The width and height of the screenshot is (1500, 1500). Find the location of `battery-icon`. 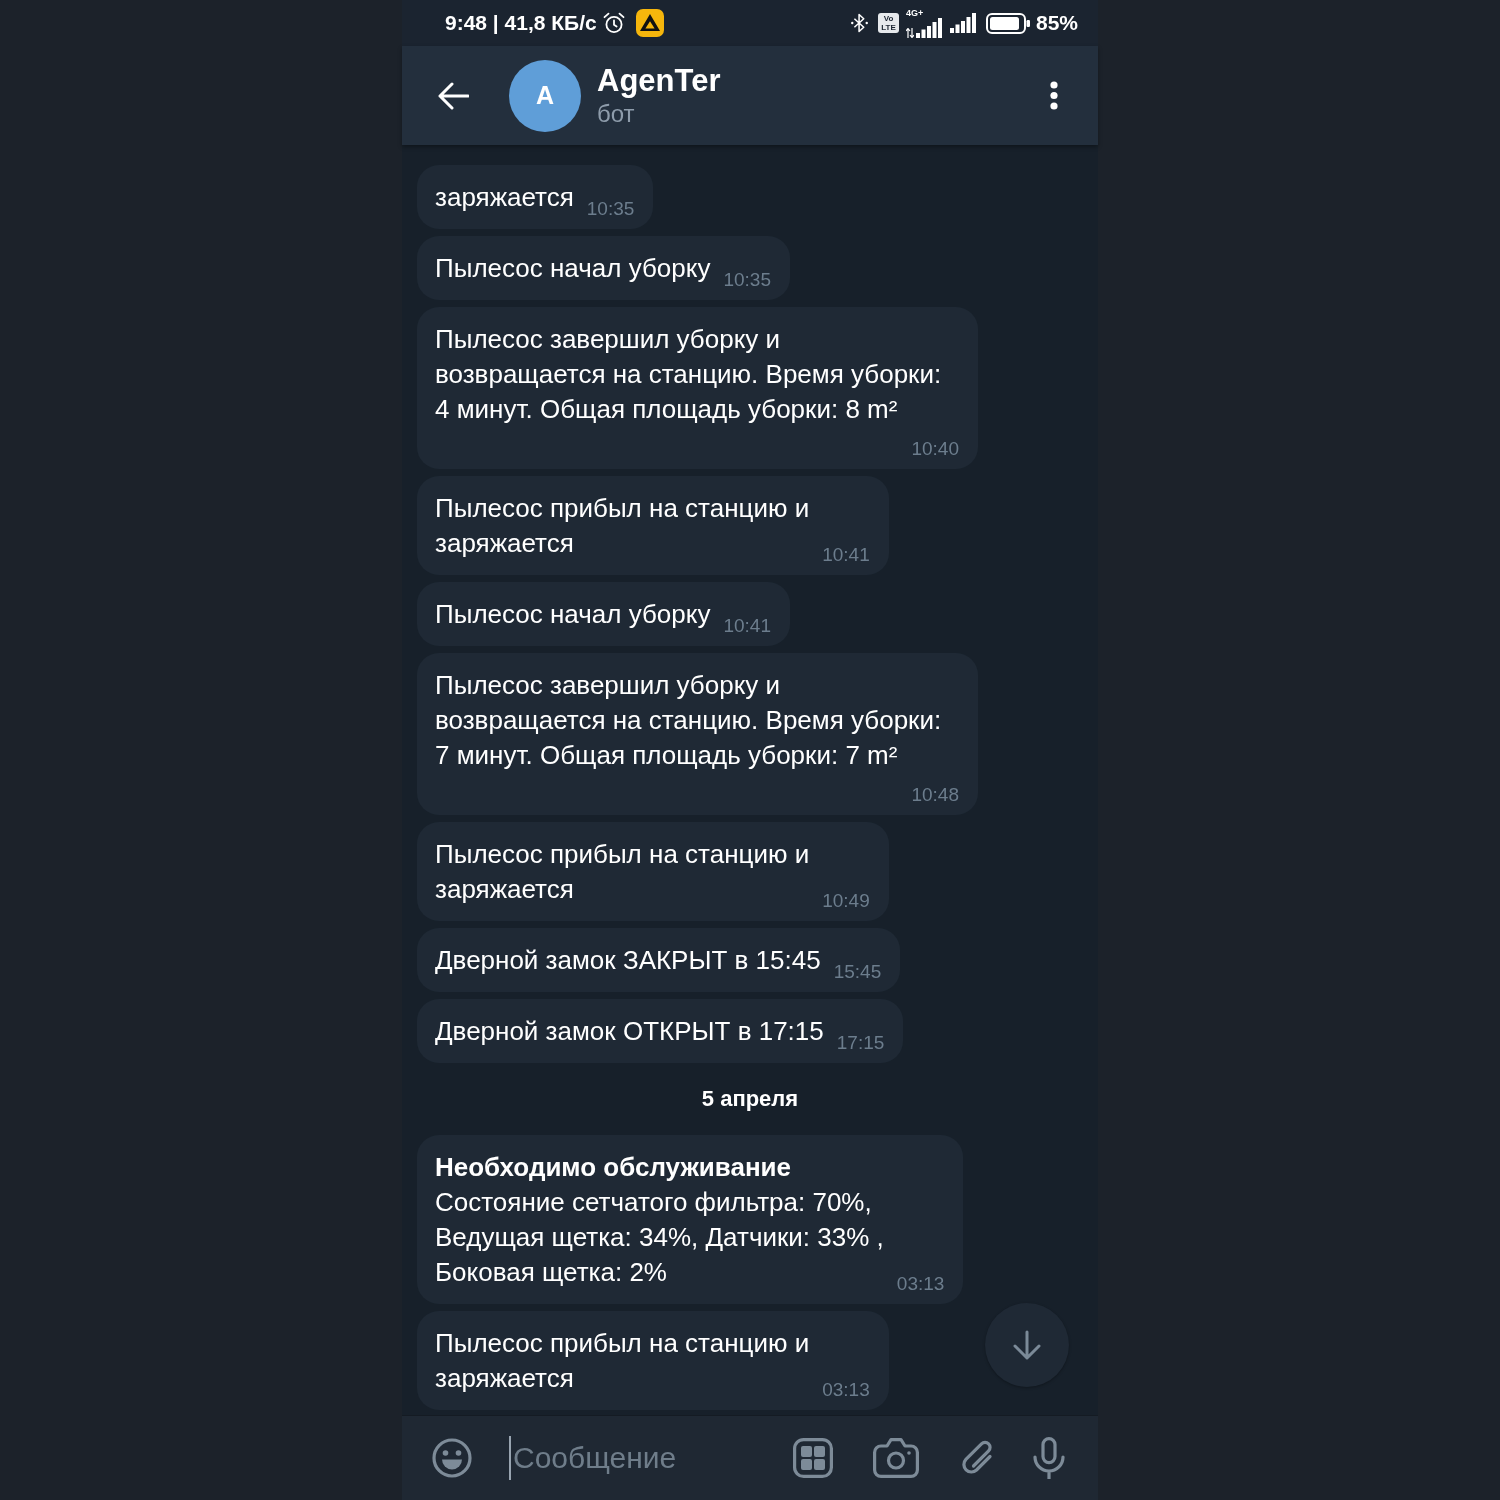

battery-icon is located at coordinates (1007, 23).